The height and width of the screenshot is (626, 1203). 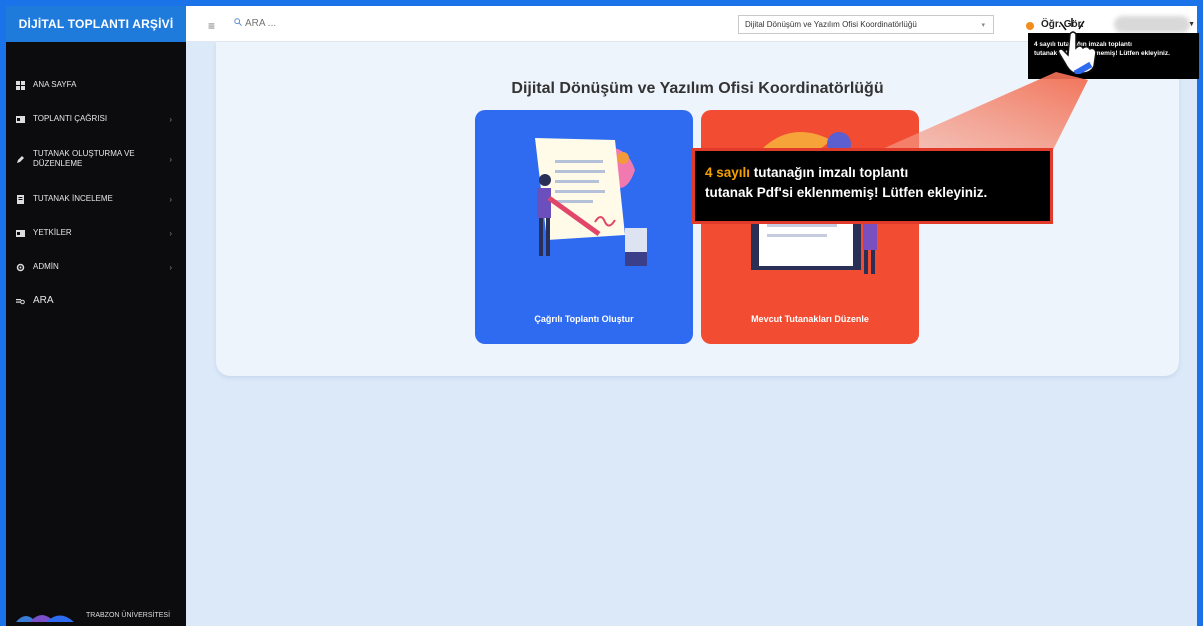 I want to click on tile-label: Çağrılı Toplantı Oluştur, so click(x=584, y=319).